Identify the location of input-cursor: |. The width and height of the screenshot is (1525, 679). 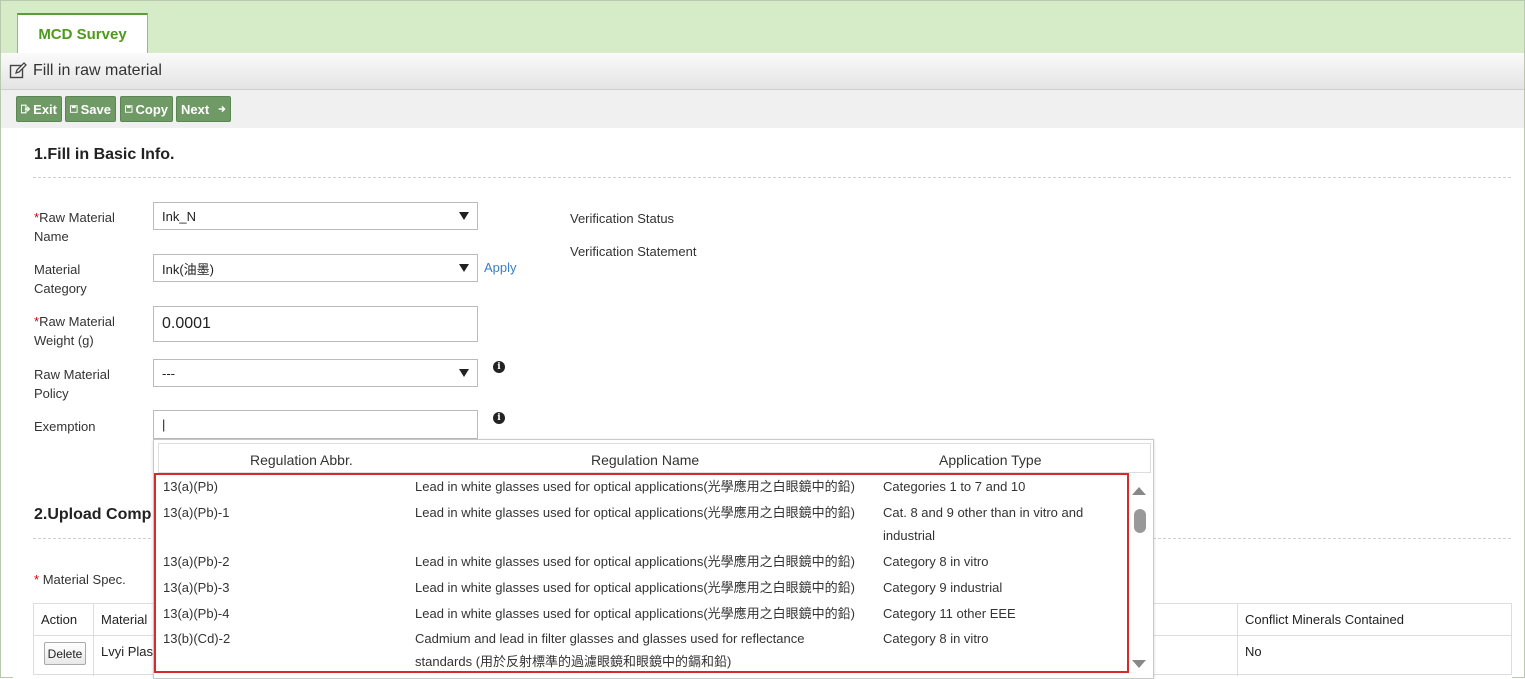
(164, 424).